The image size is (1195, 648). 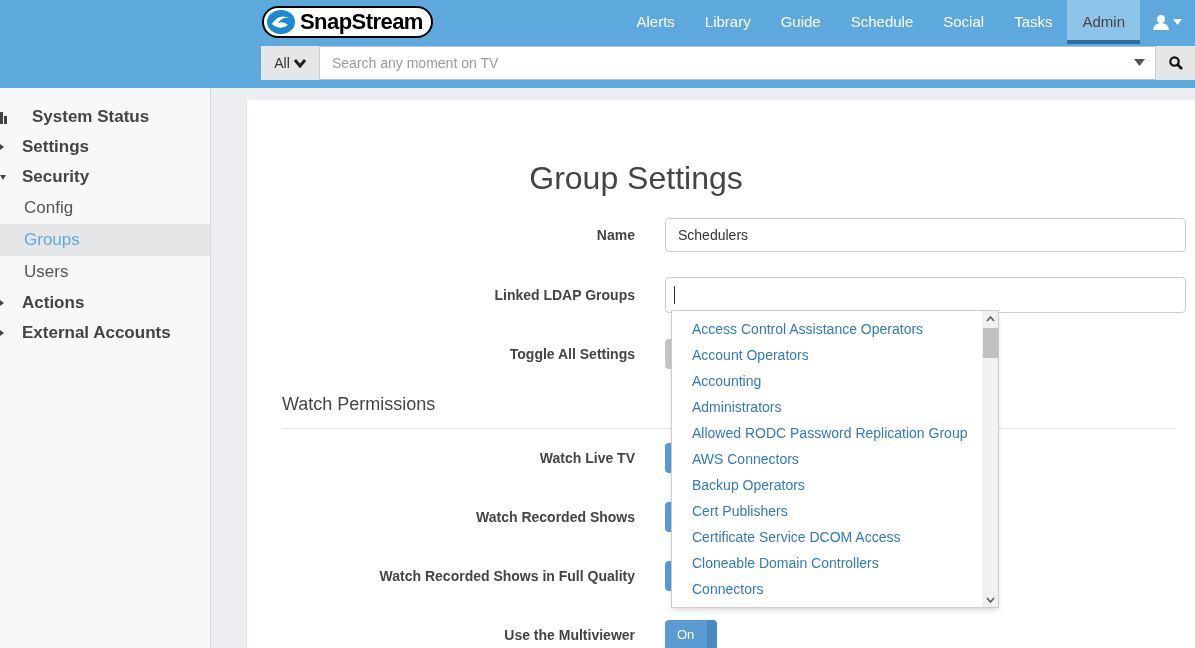 I want to click on dropdown-option: Accounting, so click(x=837, y=381).